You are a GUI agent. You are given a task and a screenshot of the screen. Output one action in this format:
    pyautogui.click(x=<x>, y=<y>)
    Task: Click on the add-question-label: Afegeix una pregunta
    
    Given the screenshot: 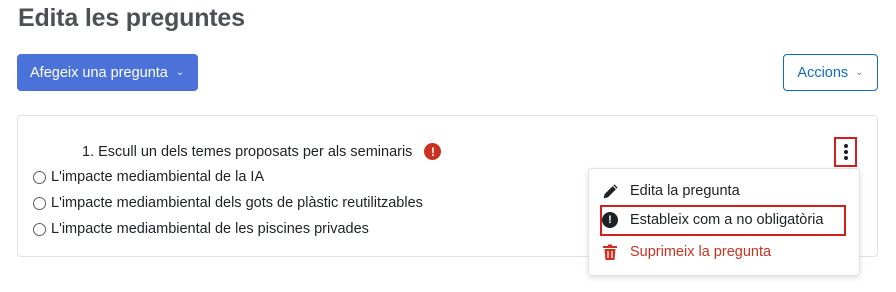 What is the action you would take?
    pyautogui.click(x=99, y=72)
    